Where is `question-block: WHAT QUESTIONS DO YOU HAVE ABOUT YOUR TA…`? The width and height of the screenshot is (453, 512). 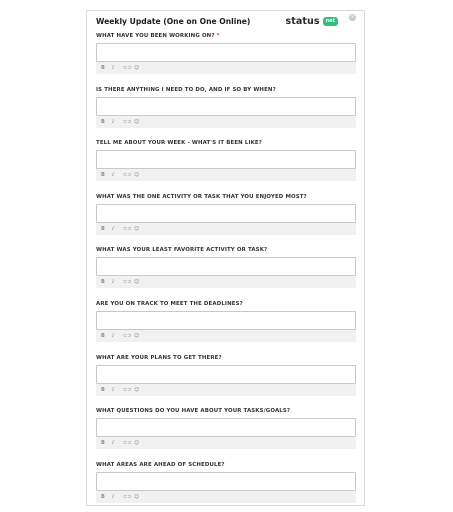
question-block: WHAT QUESTIONS DO YOU HAVE ABOUT YOUR TA… is located at coordinates (226, 429).